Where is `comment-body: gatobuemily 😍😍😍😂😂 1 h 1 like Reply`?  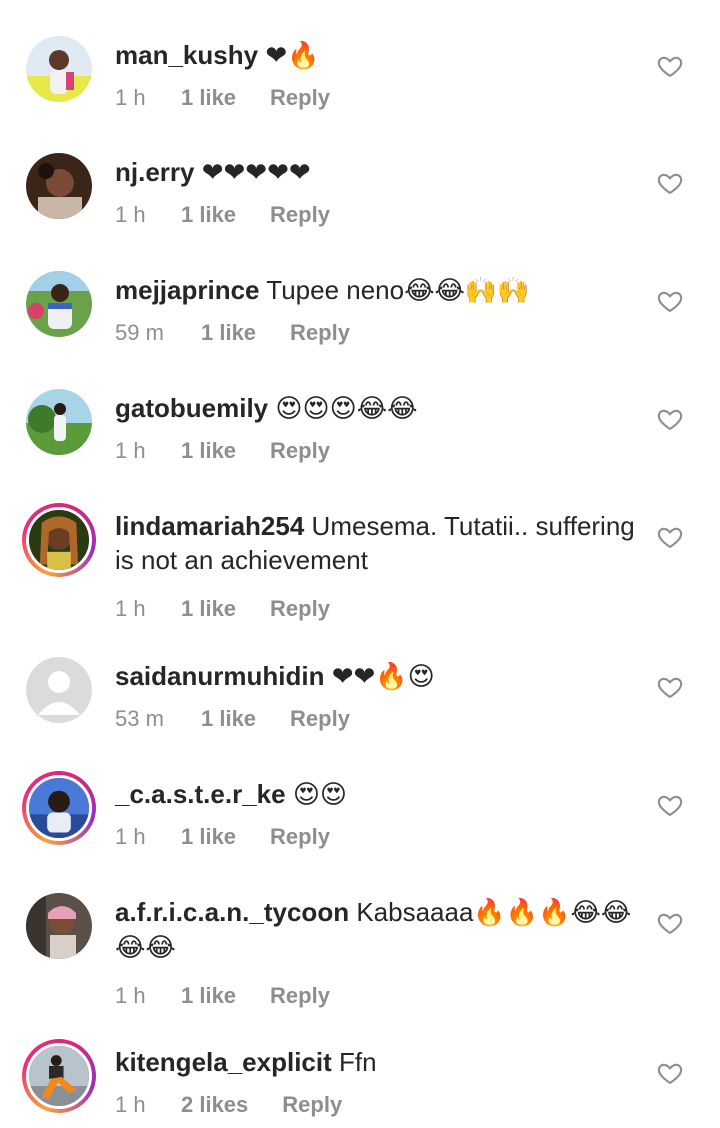
comment-body: gatobuemily 😍😍😍😂😂 1 h 1 like Reply is located at coordinates (380, 428).